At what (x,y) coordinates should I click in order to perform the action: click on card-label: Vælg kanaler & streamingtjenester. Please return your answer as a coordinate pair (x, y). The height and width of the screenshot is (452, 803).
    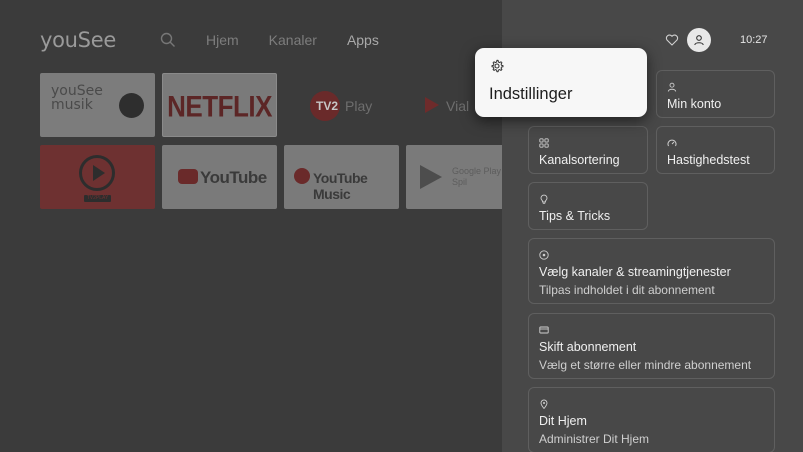
    Looking at the image, I should click on (635, 272).